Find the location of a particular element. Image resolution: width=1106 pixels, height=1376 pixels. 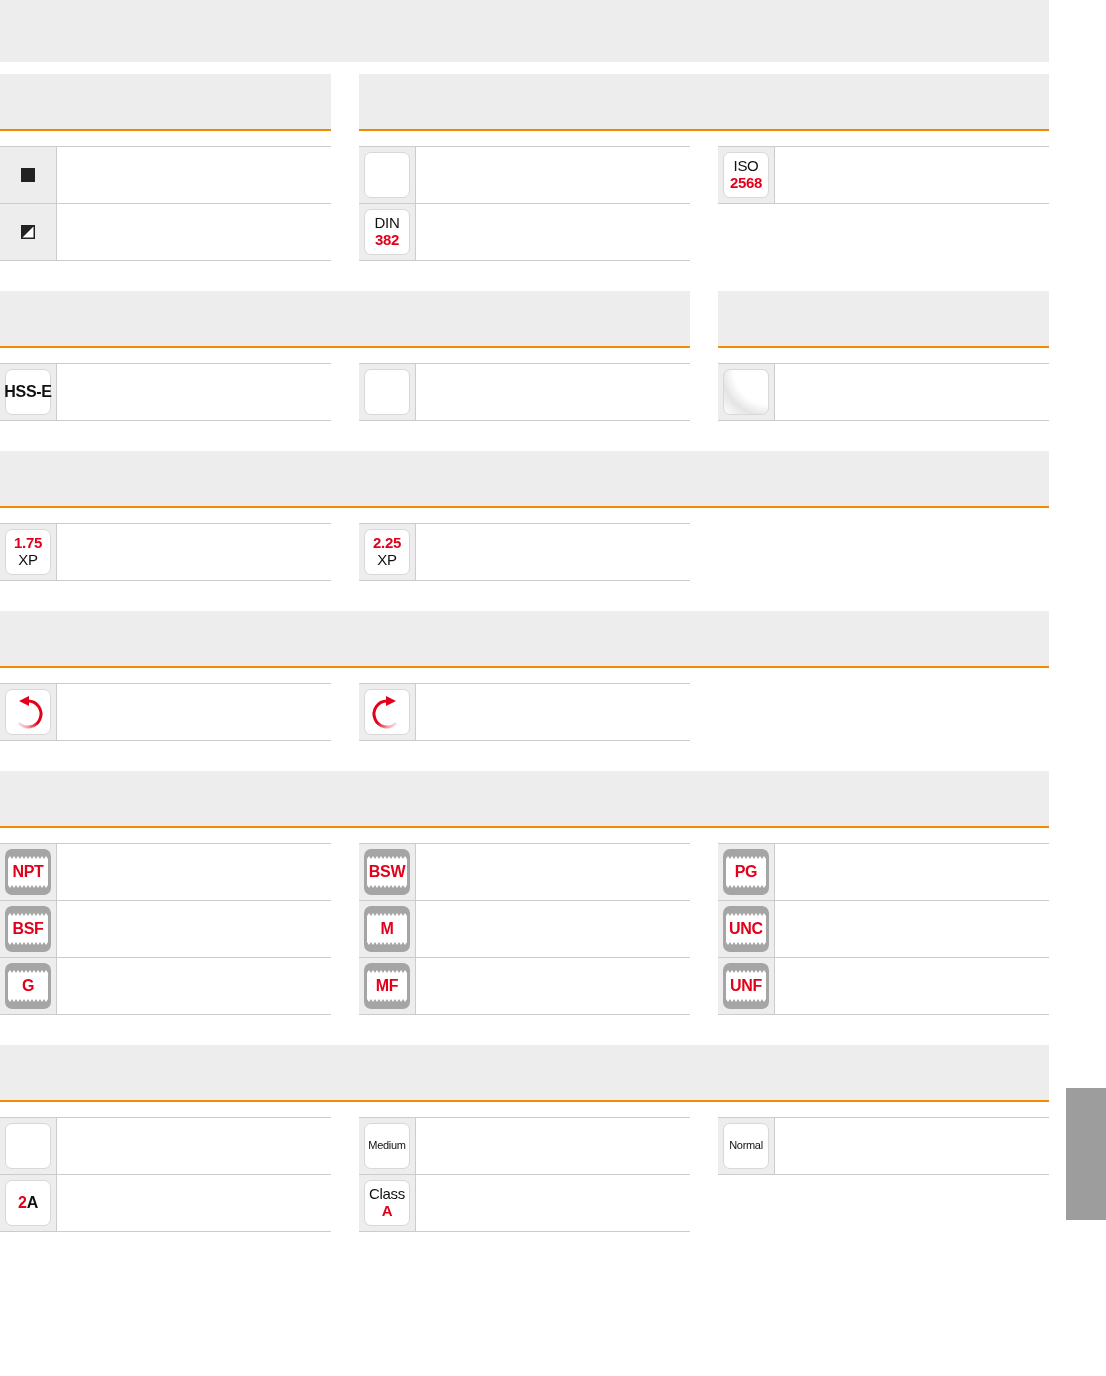

thread-badge: G is located at coordinates (28, 986).